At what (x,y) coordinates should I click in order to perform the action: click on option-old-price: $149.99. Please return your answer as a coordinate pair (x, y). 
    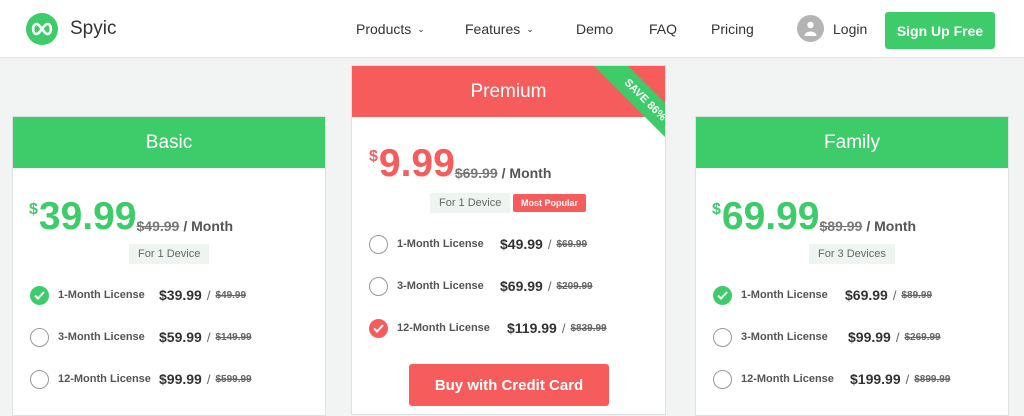
    Looking at the image, I should click on (233, 337).